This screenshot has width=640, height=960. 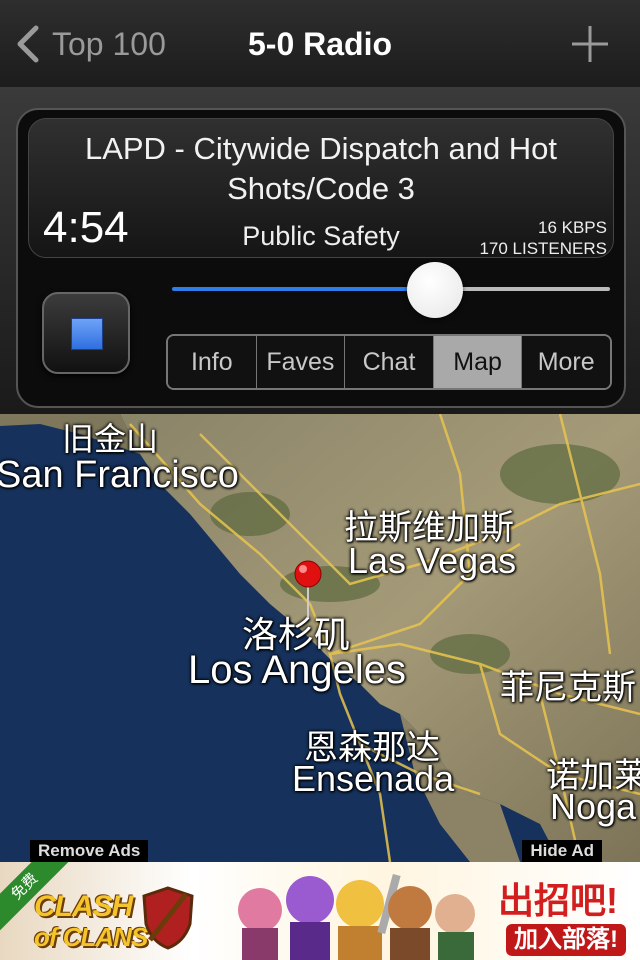 I want to click on map-label-phoenix-cn: 菲尼克斯, so click(x=568, y=688).